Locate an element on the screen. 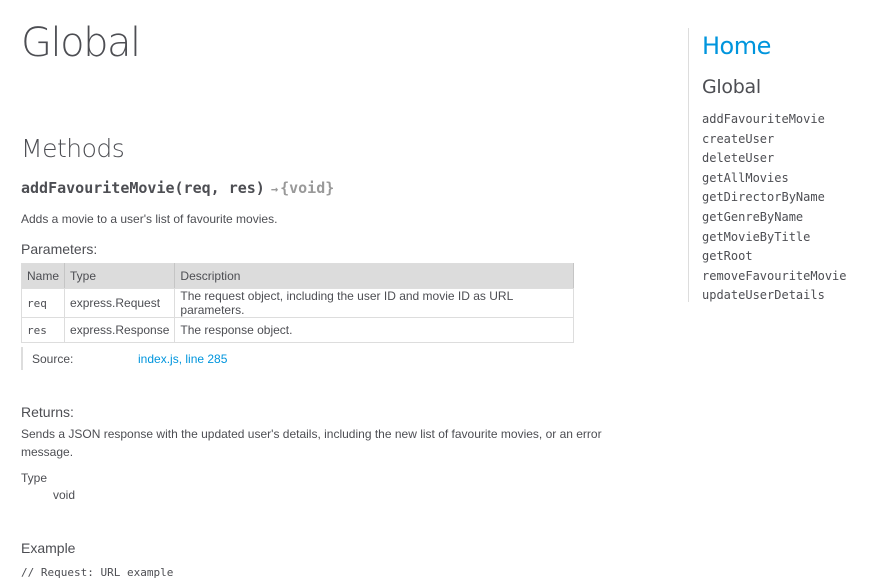  param-name: res is located at coordinates (43, 330).